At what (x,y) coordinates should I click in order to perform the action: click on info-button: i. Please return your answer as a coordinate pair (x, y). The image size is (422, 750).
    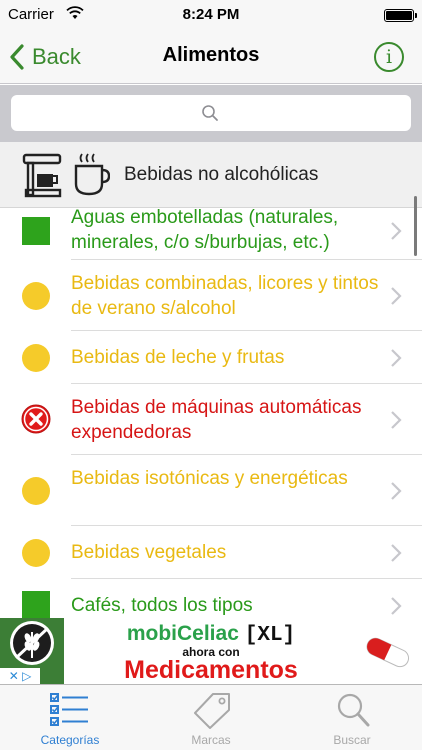
    Looking at the image, I should click on (389, 57).